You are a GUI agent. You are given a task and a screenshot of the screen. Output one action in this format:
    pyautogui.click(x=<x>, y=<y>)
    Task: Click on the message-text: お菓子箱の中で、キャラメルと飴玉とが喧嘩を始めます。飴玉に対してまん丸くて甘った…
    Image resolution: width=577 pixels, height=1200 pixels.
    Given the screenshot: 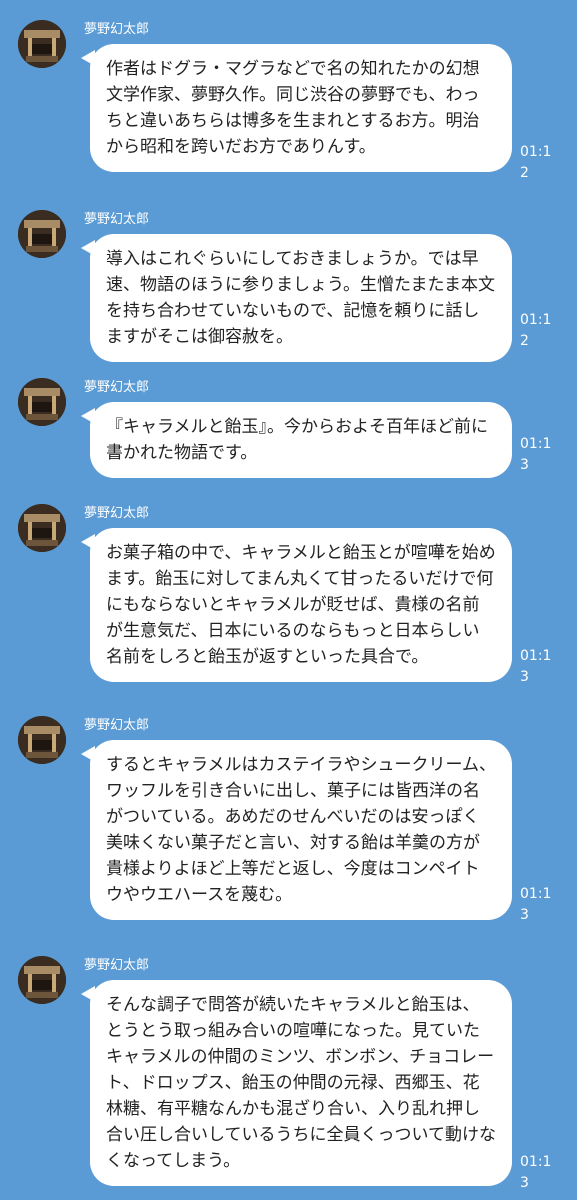 What is the action you would take?
    pyautogui.click(x=301, y=605)
    